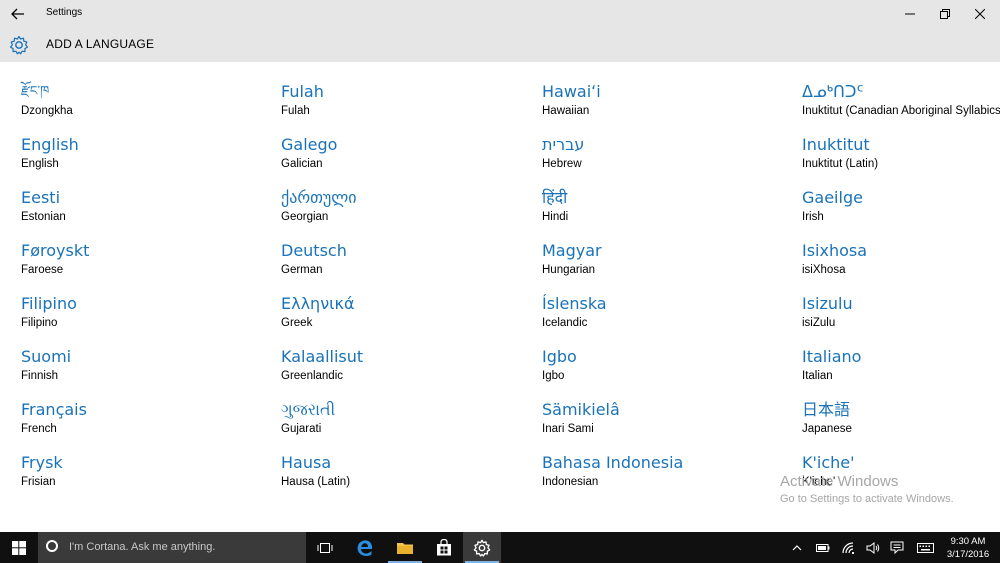 The image size is (1000, 563). Describe the element at coordinates (671, 264) in the screenshot. I see `language-item-hungarian: Magyar Hungarian` at that location.